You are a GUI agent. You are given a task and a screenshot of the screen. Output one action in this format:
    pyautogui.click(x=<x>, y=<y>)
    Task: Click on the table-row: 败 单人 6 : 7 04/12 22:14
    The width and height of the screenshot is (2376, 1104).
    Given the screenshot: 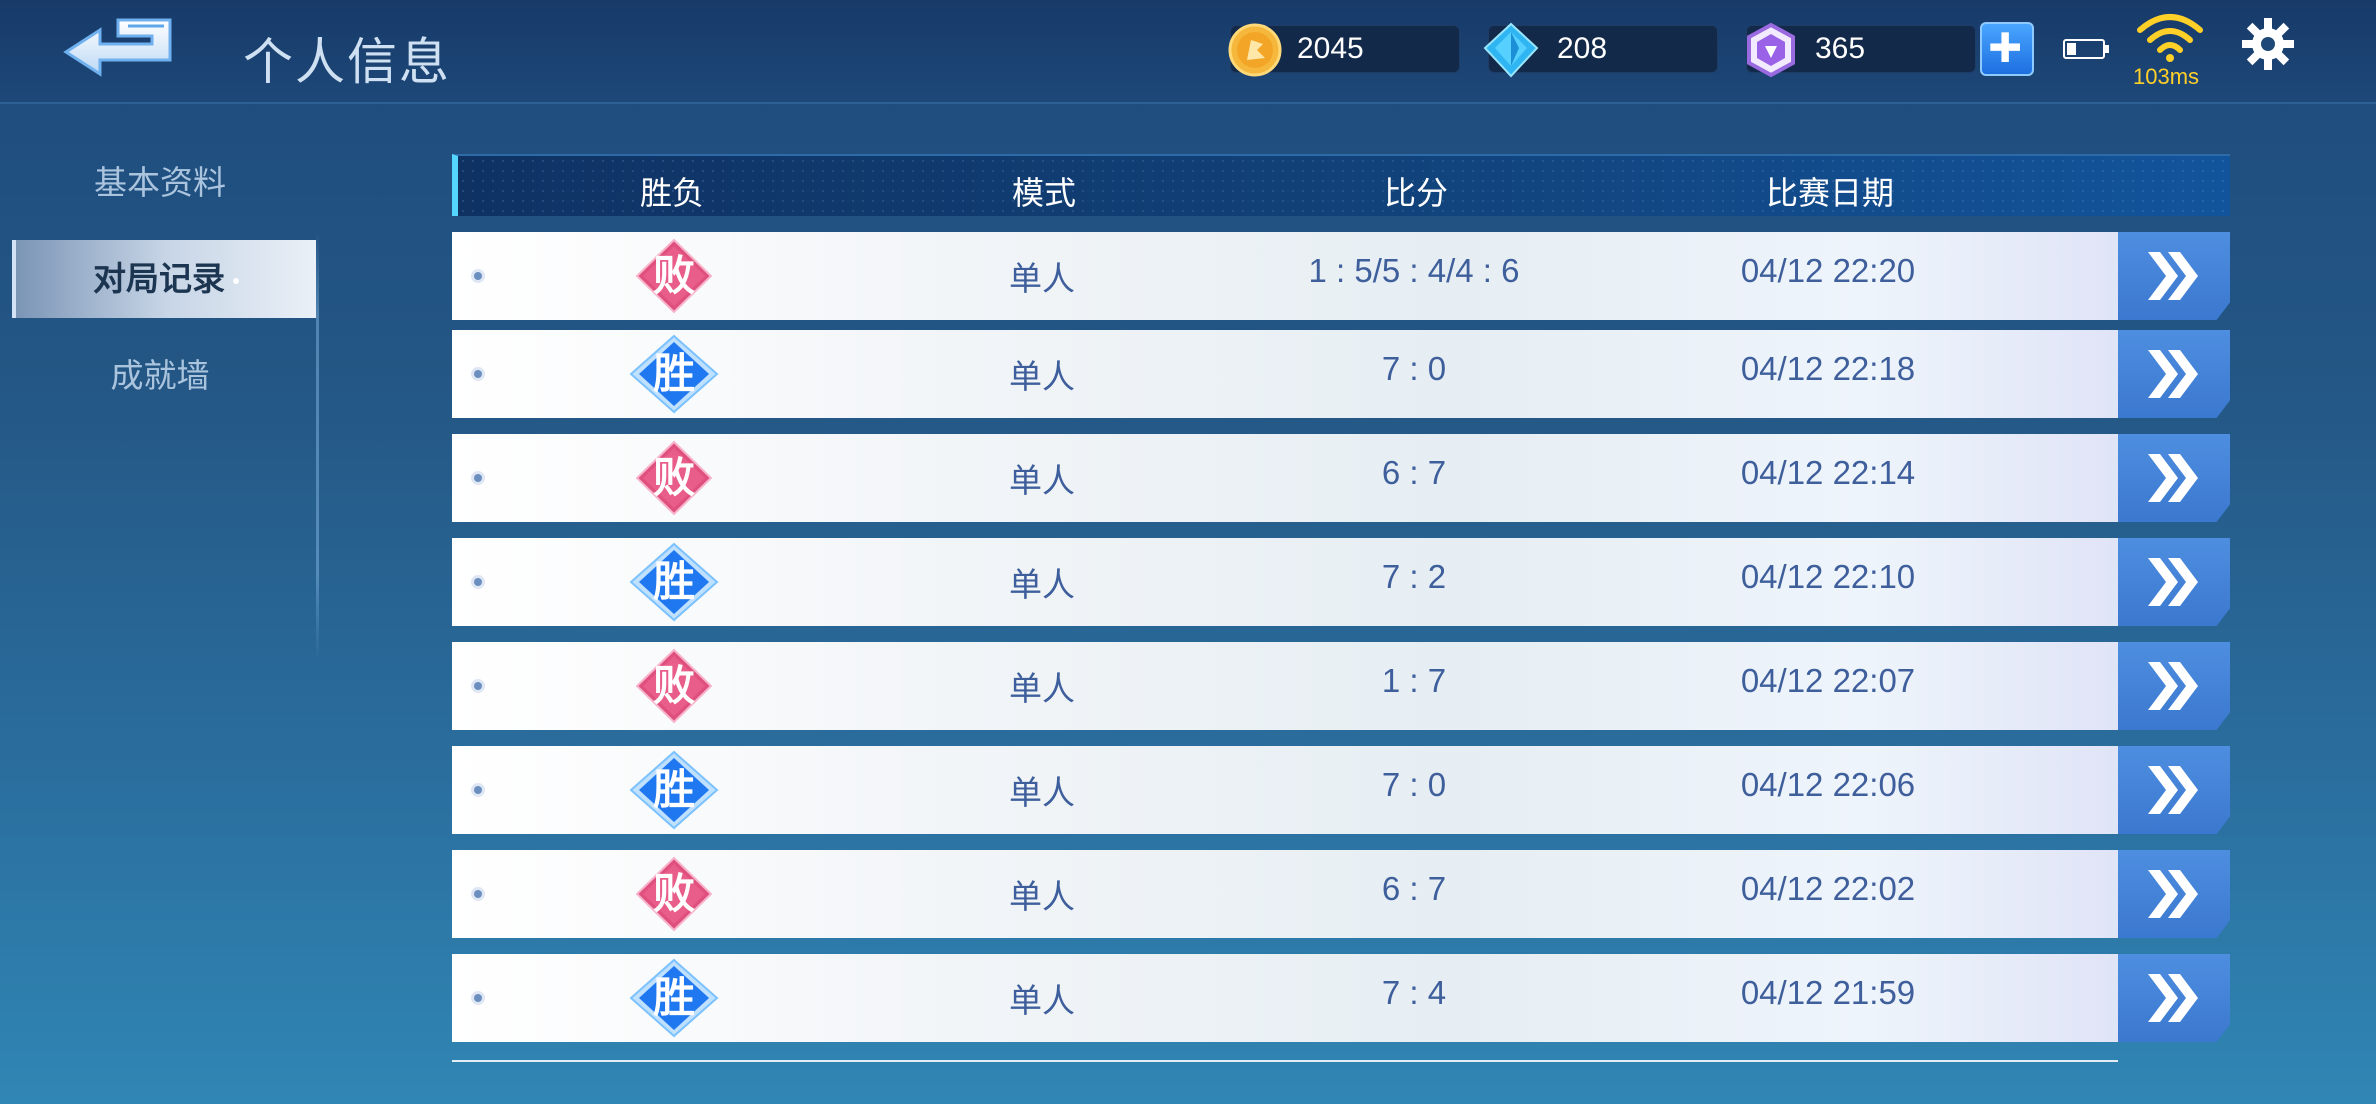 What is the action you would take?
    pyautogui.click(x=1341, y=478)
    